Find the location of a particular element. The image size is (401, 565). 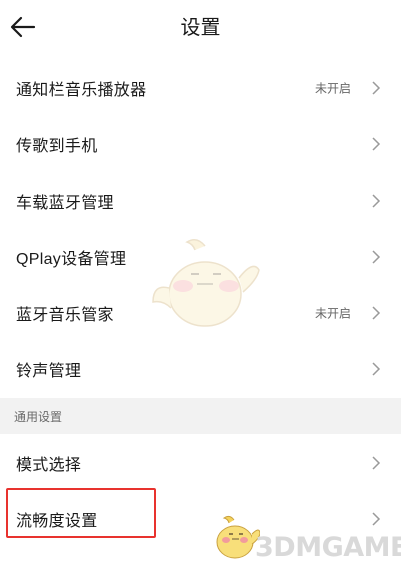

setting-label: 车载蓝牙管理 is located at coordinates (65, 203).